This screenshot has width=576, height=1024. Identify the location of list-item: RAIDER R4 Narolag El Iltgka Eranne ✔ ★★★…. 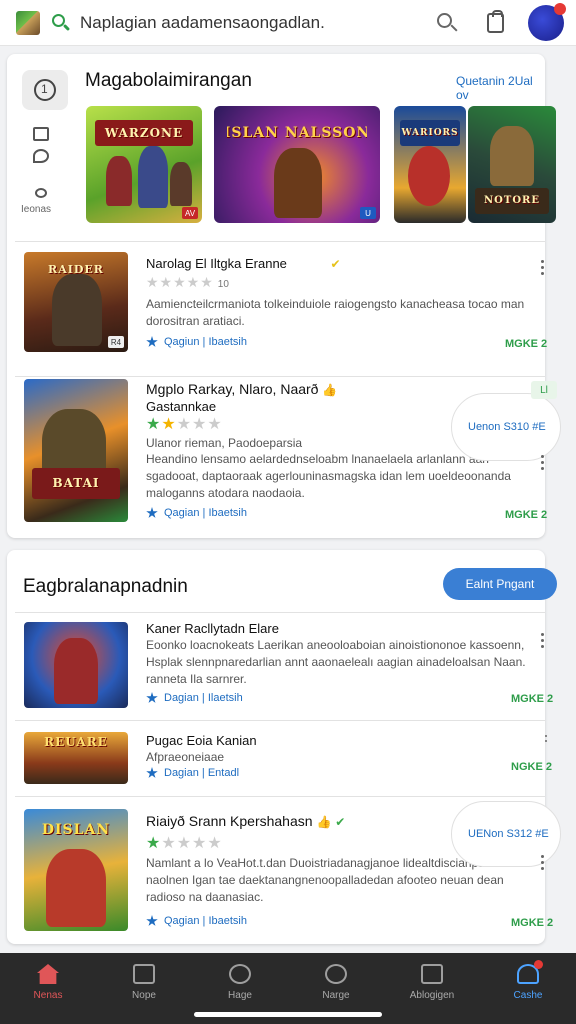
(281, 303).